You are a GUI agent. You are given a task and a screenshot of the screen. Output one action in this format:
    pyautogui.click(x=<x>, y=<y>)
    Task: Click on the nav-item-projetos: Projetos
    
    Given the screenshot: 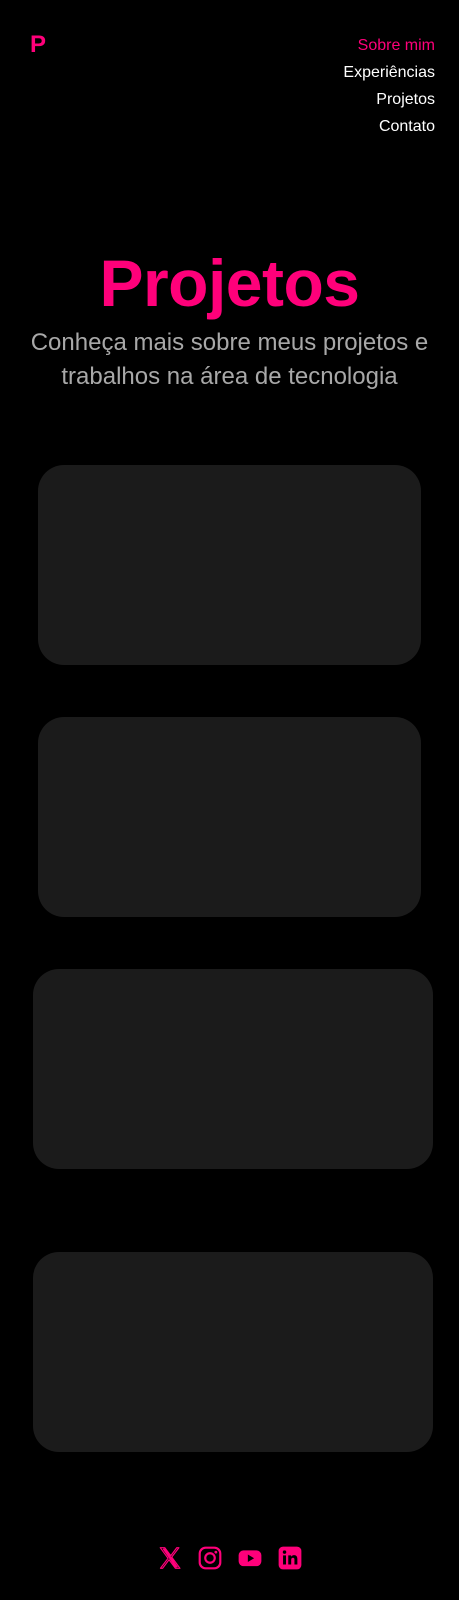 What is the action you would take?
    pyautogui.click(x=405, y=99)
    